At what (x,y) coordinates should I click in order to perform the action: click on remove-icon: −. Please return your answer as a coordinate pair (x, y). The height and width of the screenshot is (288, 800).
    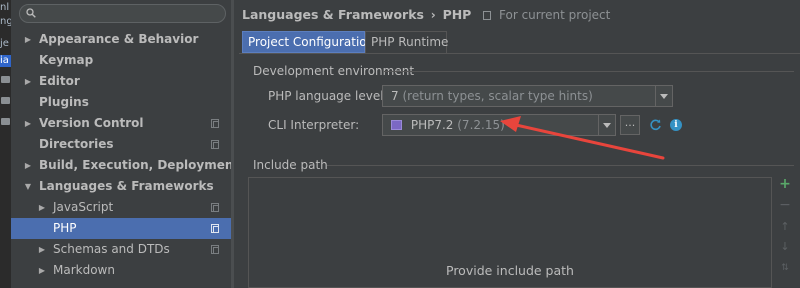
    Looking at the image, I should click on (785, 205).